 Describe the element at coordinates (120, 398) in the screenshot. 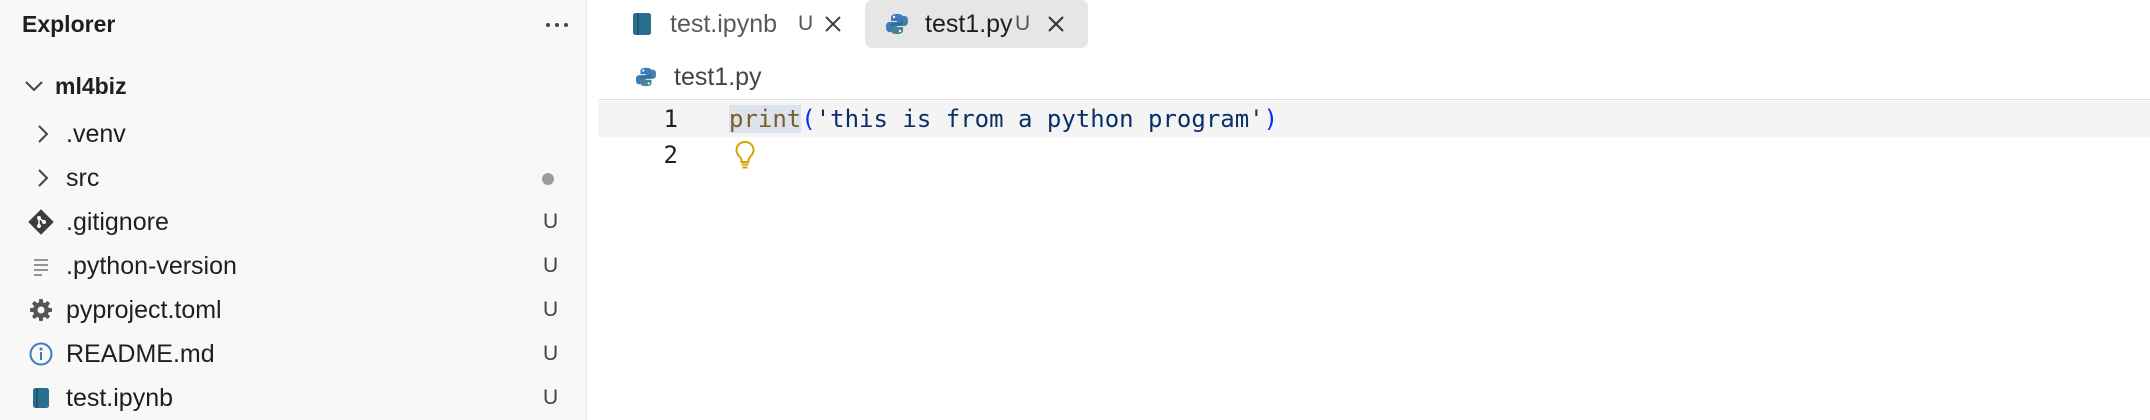

I see `tree-item-label: test.ipynb` at that location.